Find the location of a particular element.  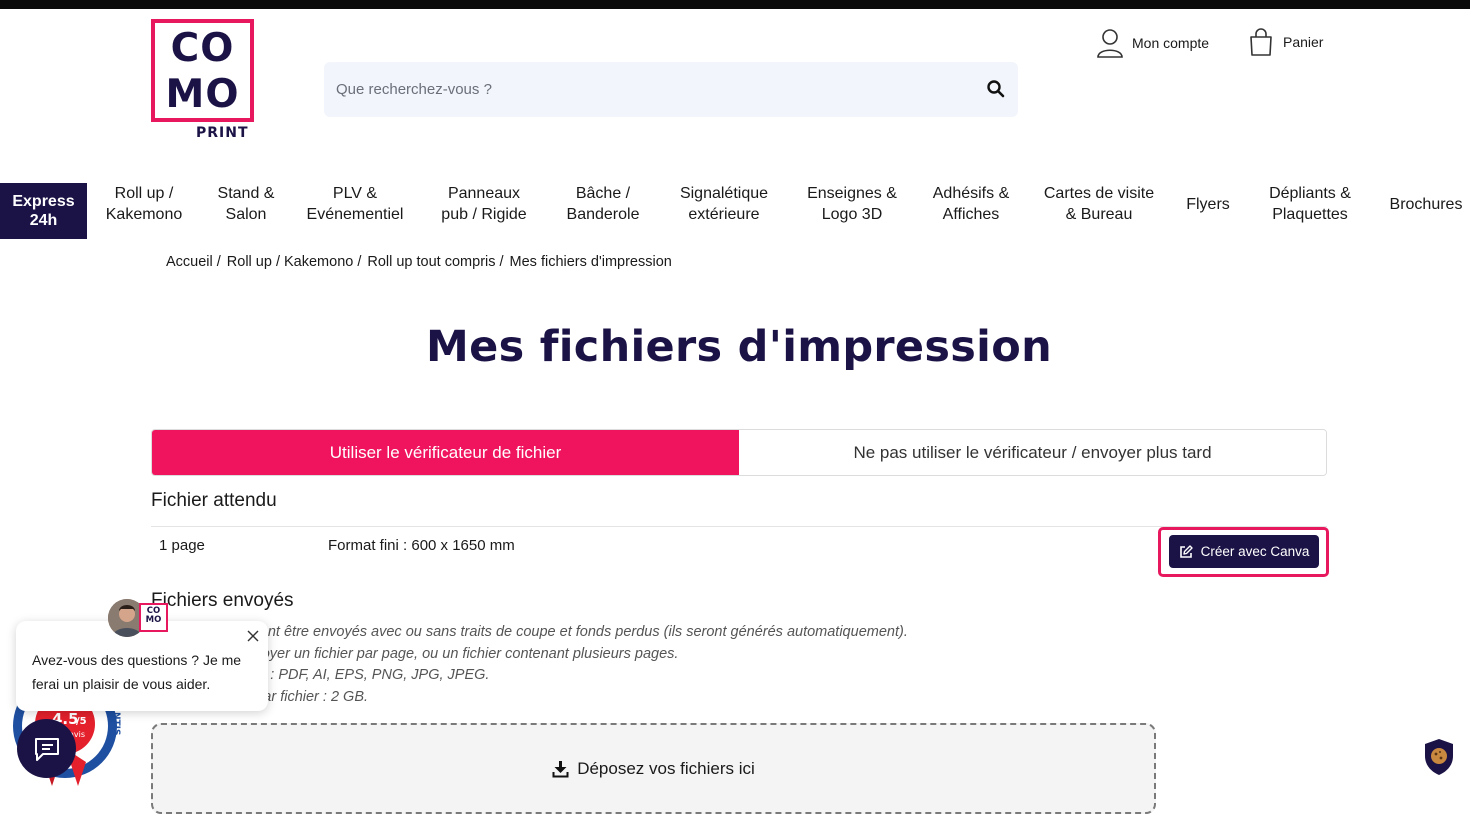

nav-item-plv: PLV & Evénementiel is located at coordinates (355, 204).